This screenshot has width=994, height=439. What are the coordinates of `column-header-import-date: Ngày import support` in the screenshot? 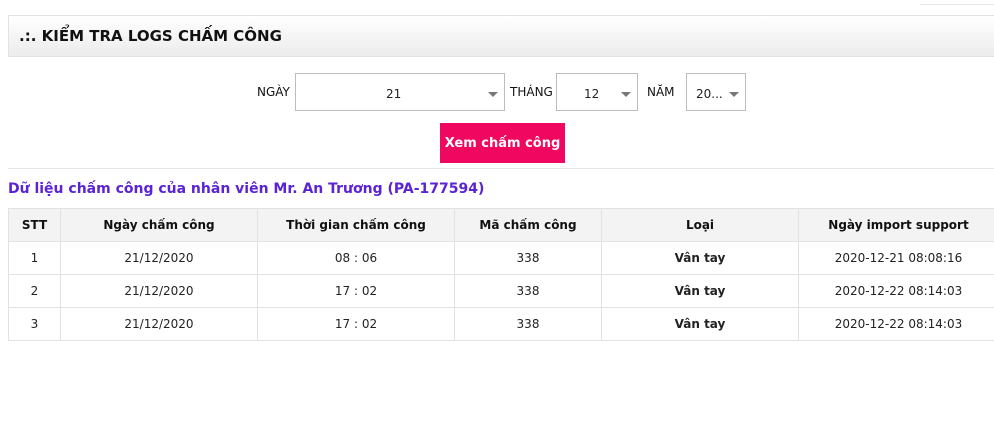 It's located at (896, 225).